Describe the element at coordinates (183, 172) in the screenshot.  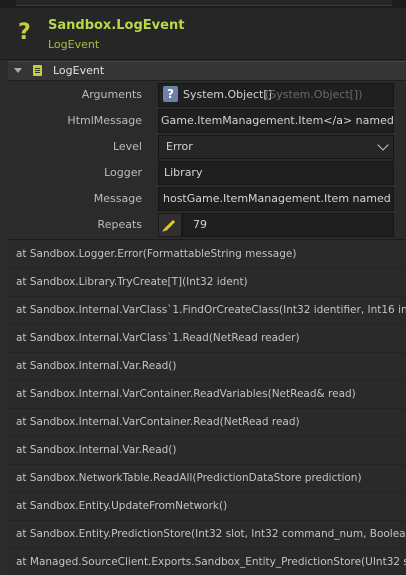
I see `logger-value: Library` at that location.